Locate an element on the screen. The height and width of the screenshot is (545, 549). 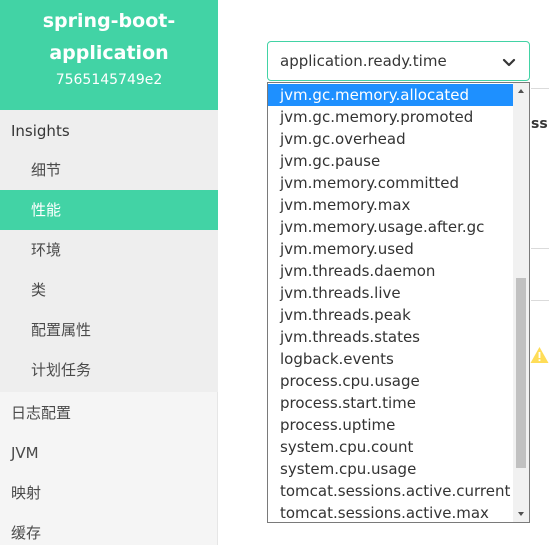
metric-select: application.ready.time is located at coordinates (398, 61).